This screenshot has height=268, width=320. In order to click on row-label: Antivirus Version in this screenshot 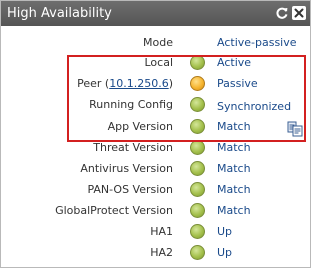, I will do `click(126, 168)`.